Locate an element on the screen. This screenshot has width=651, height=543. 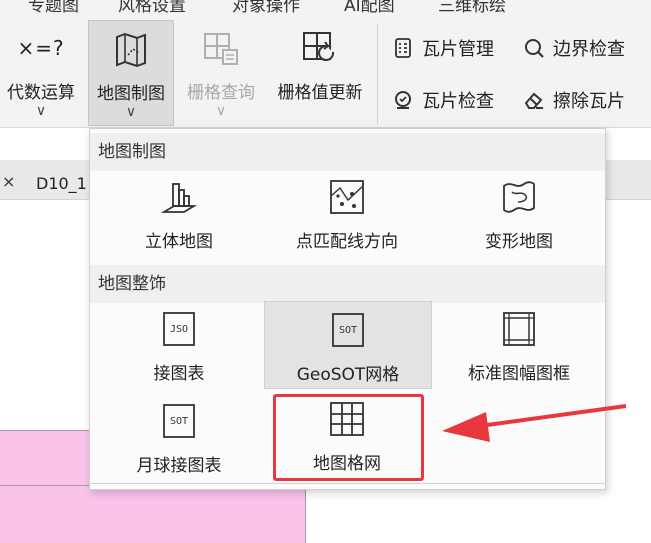
geosot-grid-icon: SOT is located at coordinates (348, 330).